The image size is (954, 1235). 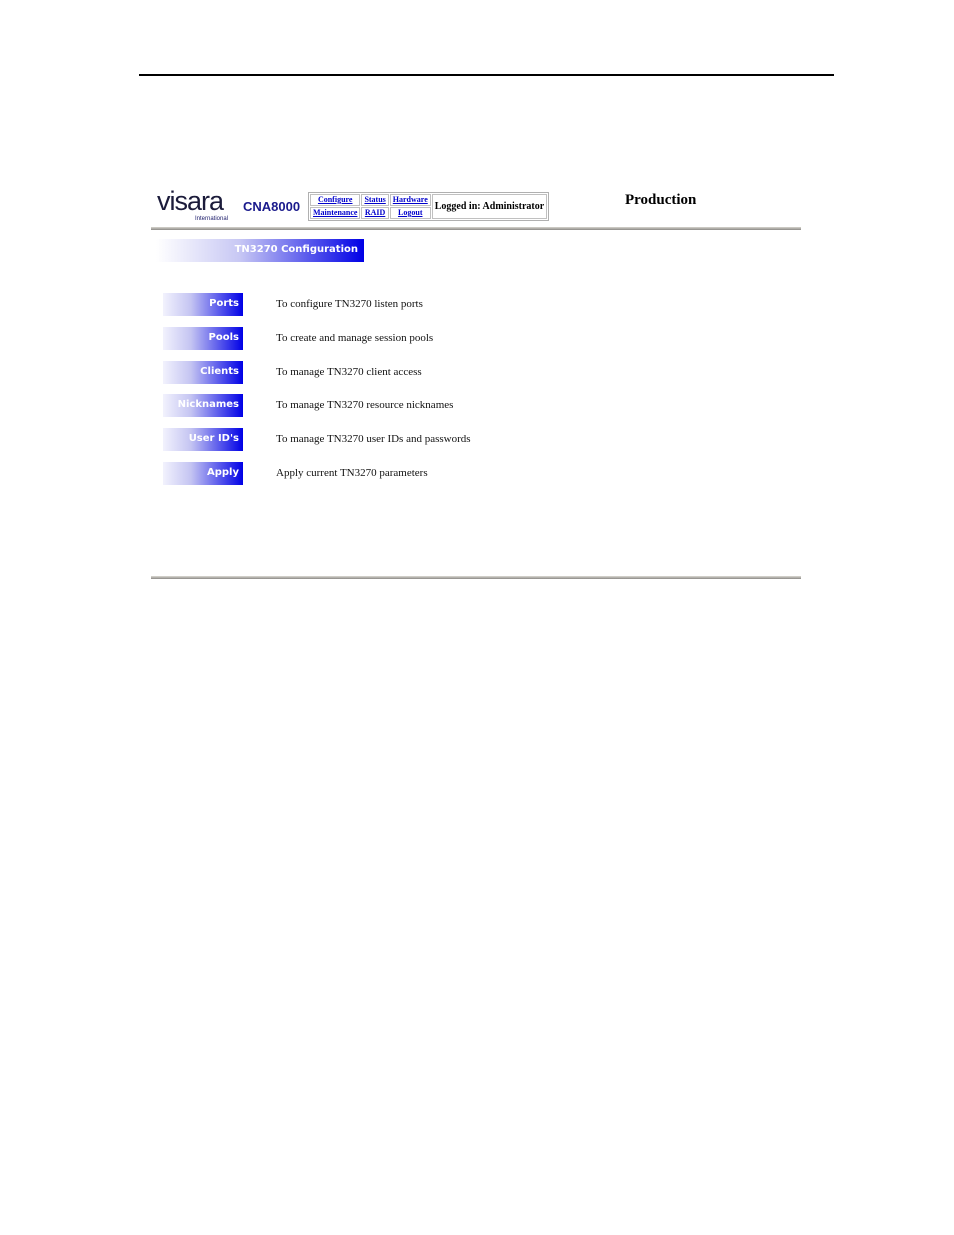 I want to click on page-header-rule, so click(x=486, y=75).